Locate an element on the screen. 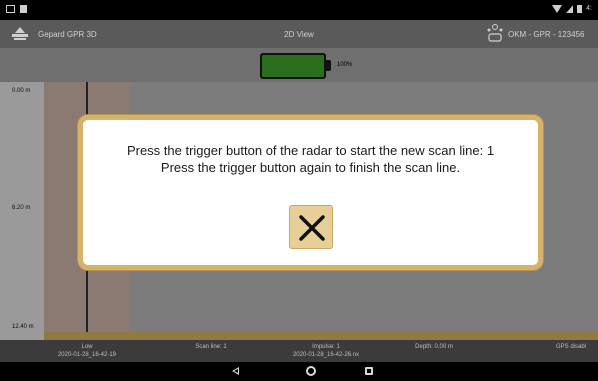 The width and height of the screenshot is (598, 381). depth-ruler: 0.00 m 6.20 m 12.40 m is located at coordinates (22, 211).